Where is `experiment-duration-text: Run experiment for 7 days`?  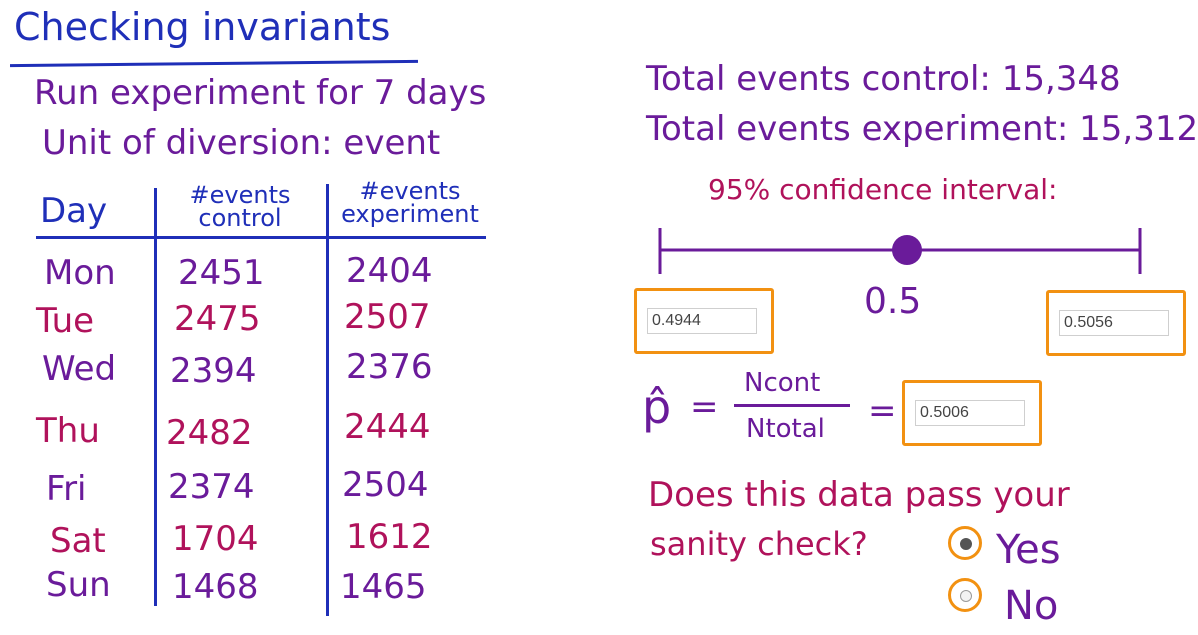 experiment-duration-text: Run experiment for 7 days is located at coordinates (260, 93).